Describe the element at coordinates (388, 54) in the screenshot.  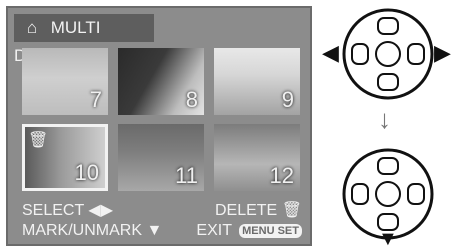
I see `dpad-top-icon` at that location.